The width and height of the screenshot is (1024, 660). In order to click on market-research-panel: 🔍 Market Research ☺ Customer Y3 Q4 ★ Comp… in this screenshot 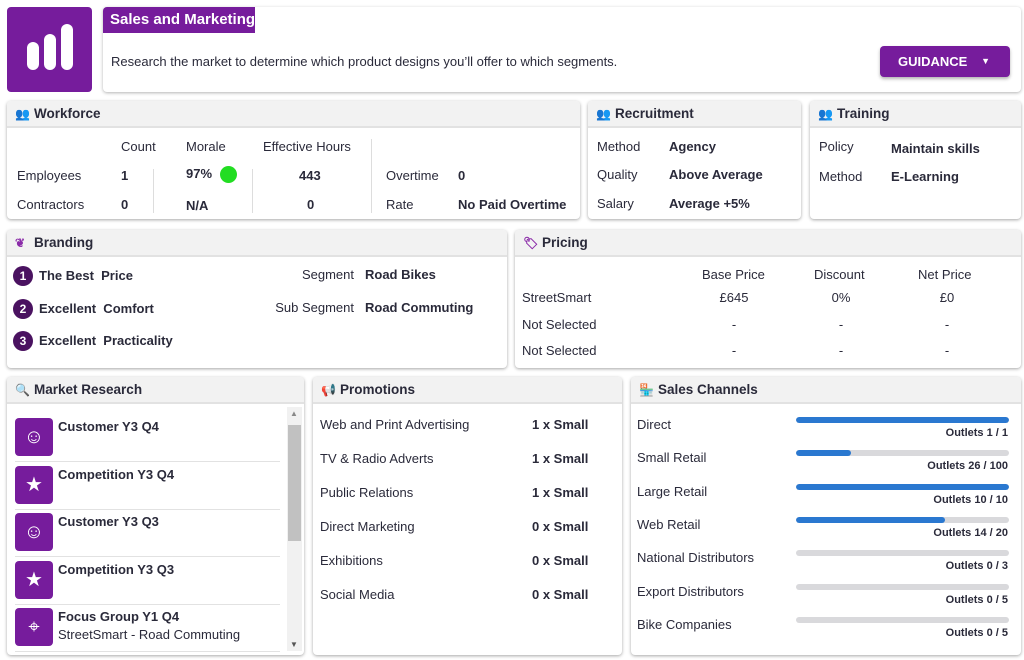, I will do `click(155, 516)`.